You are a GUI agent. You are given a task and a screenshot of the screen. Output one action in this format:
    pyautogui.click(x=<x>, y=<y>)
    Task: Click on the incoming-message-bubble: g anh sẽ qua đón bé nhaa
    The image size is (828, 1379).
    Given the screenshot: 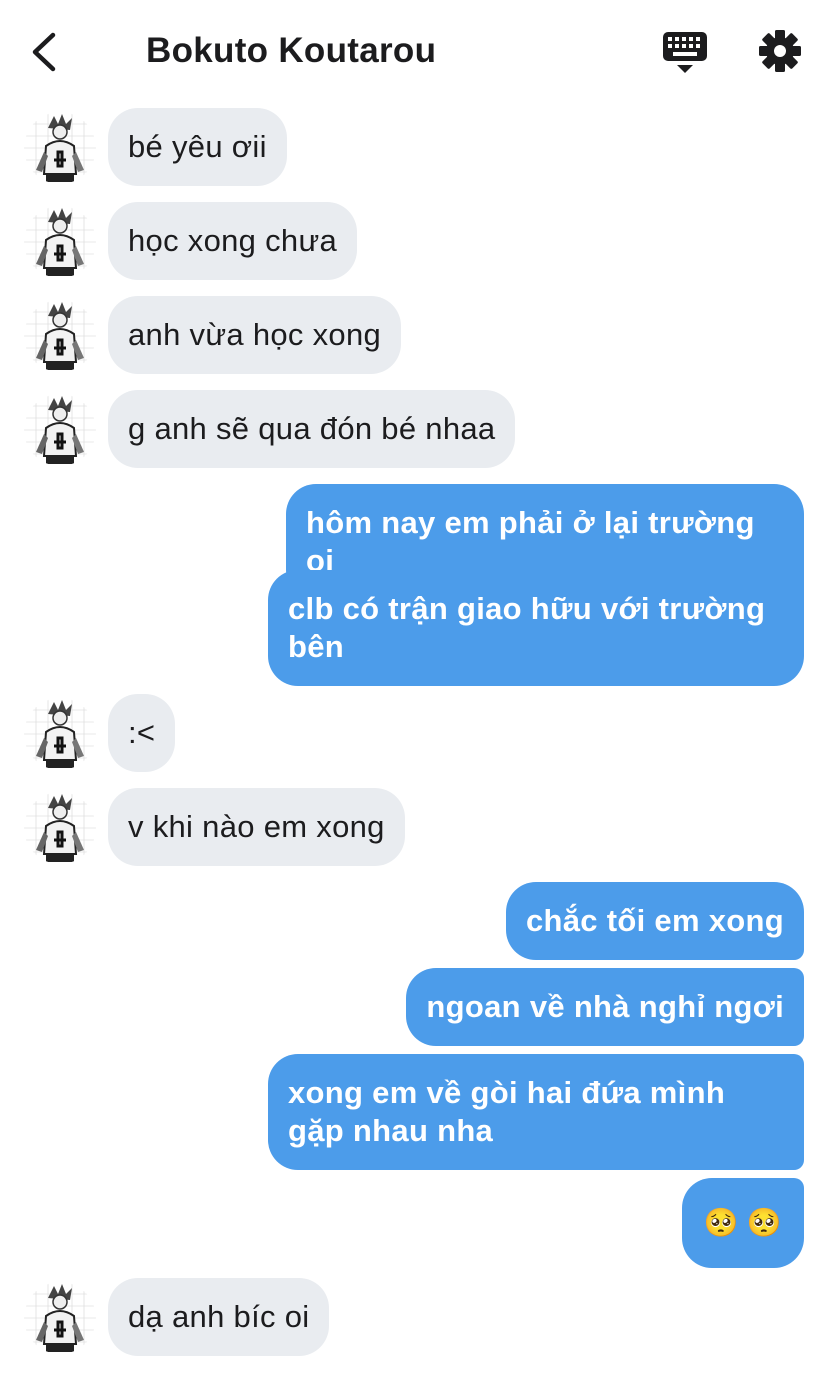 What is the action you would take?
    pyautogui.click(x=312, y=429)
    